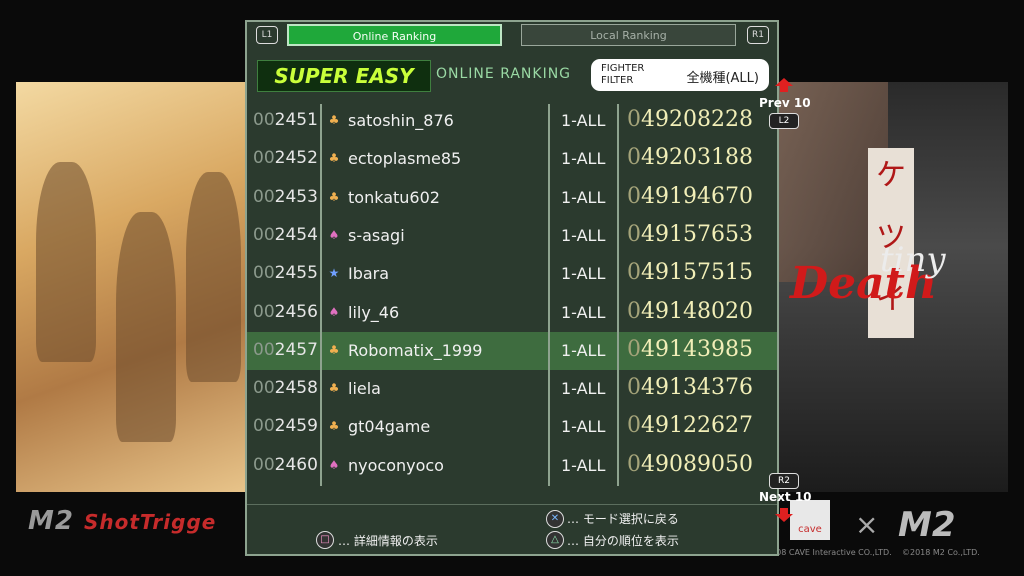 The width and height of the screenshot is (1024, 576). Describe the element at coordinates (512, 504) in the screenshot. I see `footer-divider` at that location.